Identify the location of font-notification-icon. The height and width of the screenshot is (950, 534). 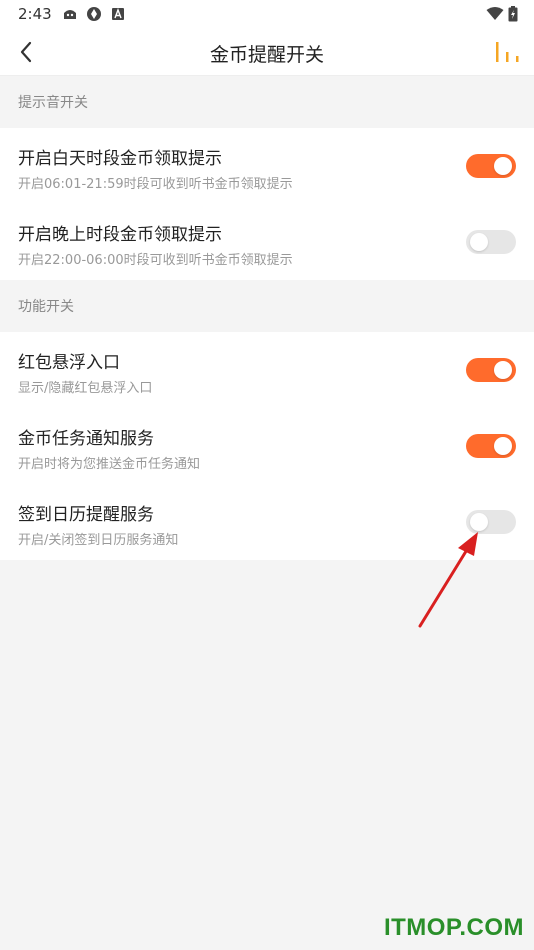
(117, 14).